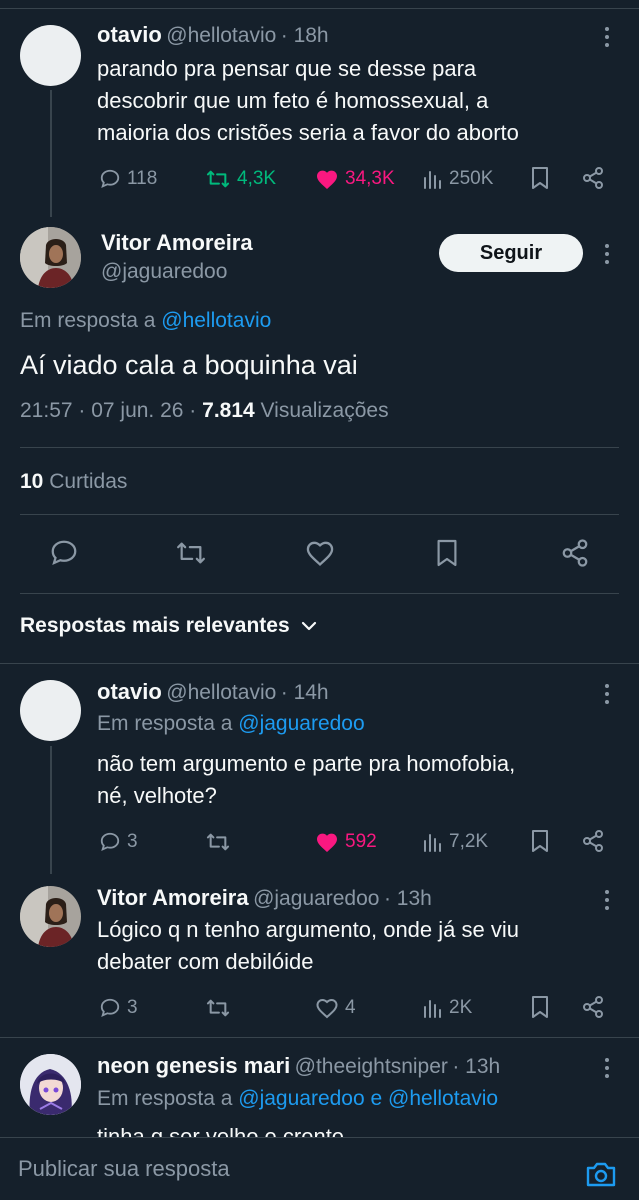 This screenshot has height=1200, width=639. I want to click on retweet-count: 4,3K, so click(257, 178).